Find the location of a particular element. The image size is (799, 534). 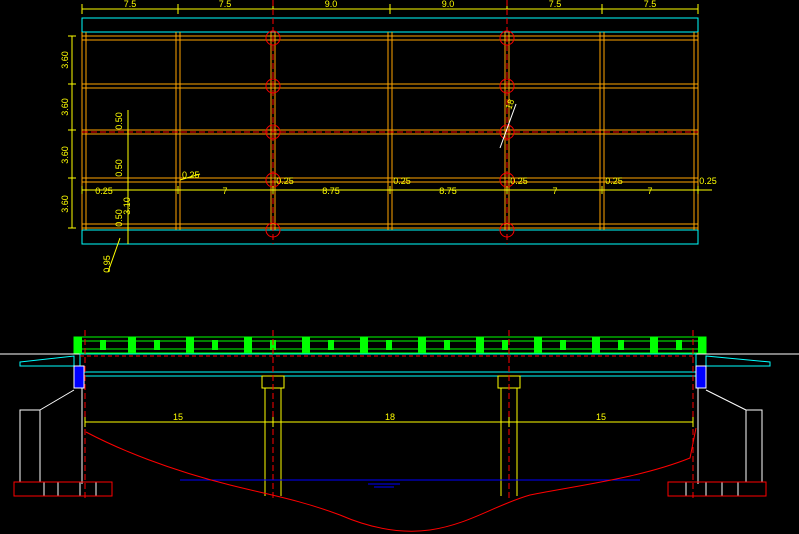

small-dim-095: 0.95 is located at coordinates (107, 264).